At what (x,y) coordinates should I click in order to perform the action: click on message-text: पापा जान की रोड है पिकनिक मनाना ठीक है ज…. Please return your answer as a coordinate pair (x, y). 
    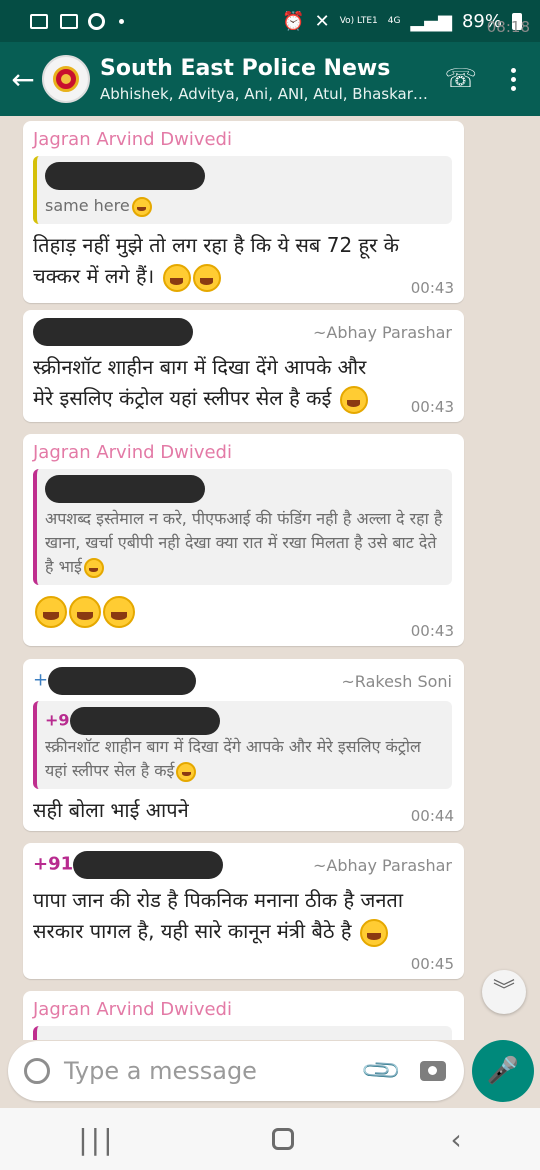
    Looking at the image, I should click on (218, 915).